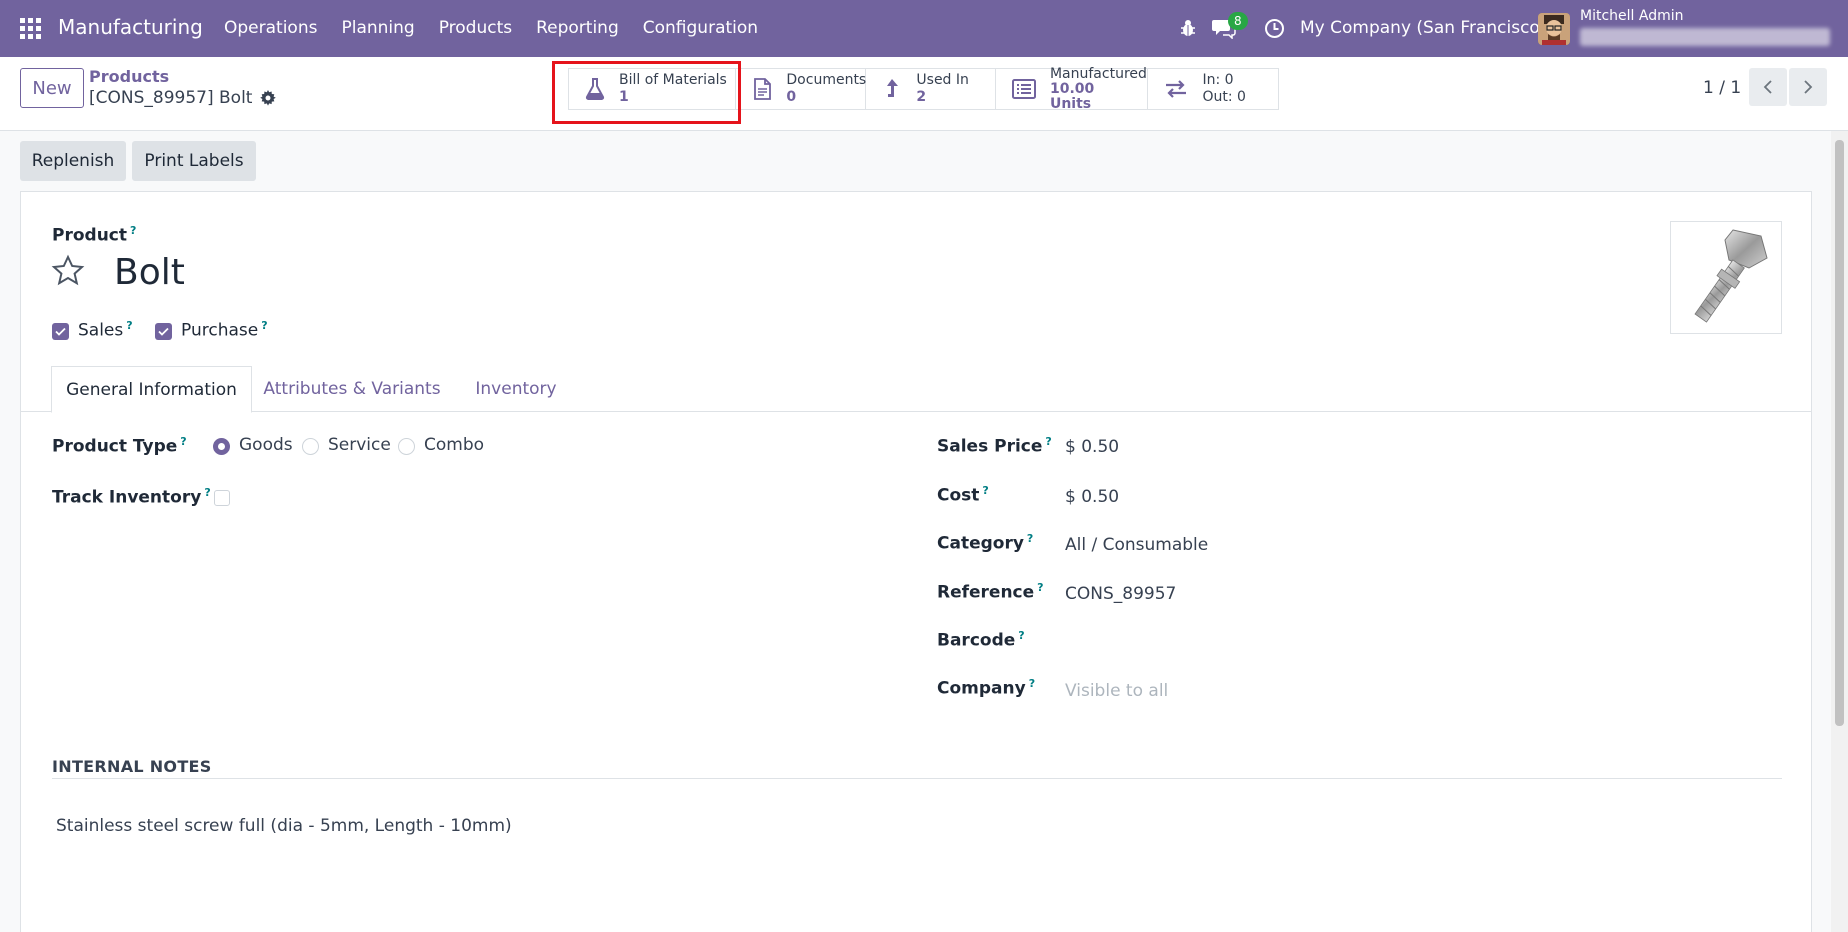 The height and width of the screenshot is (932, 1848). I want to click on pager-previous-button, so click(1768, 87).